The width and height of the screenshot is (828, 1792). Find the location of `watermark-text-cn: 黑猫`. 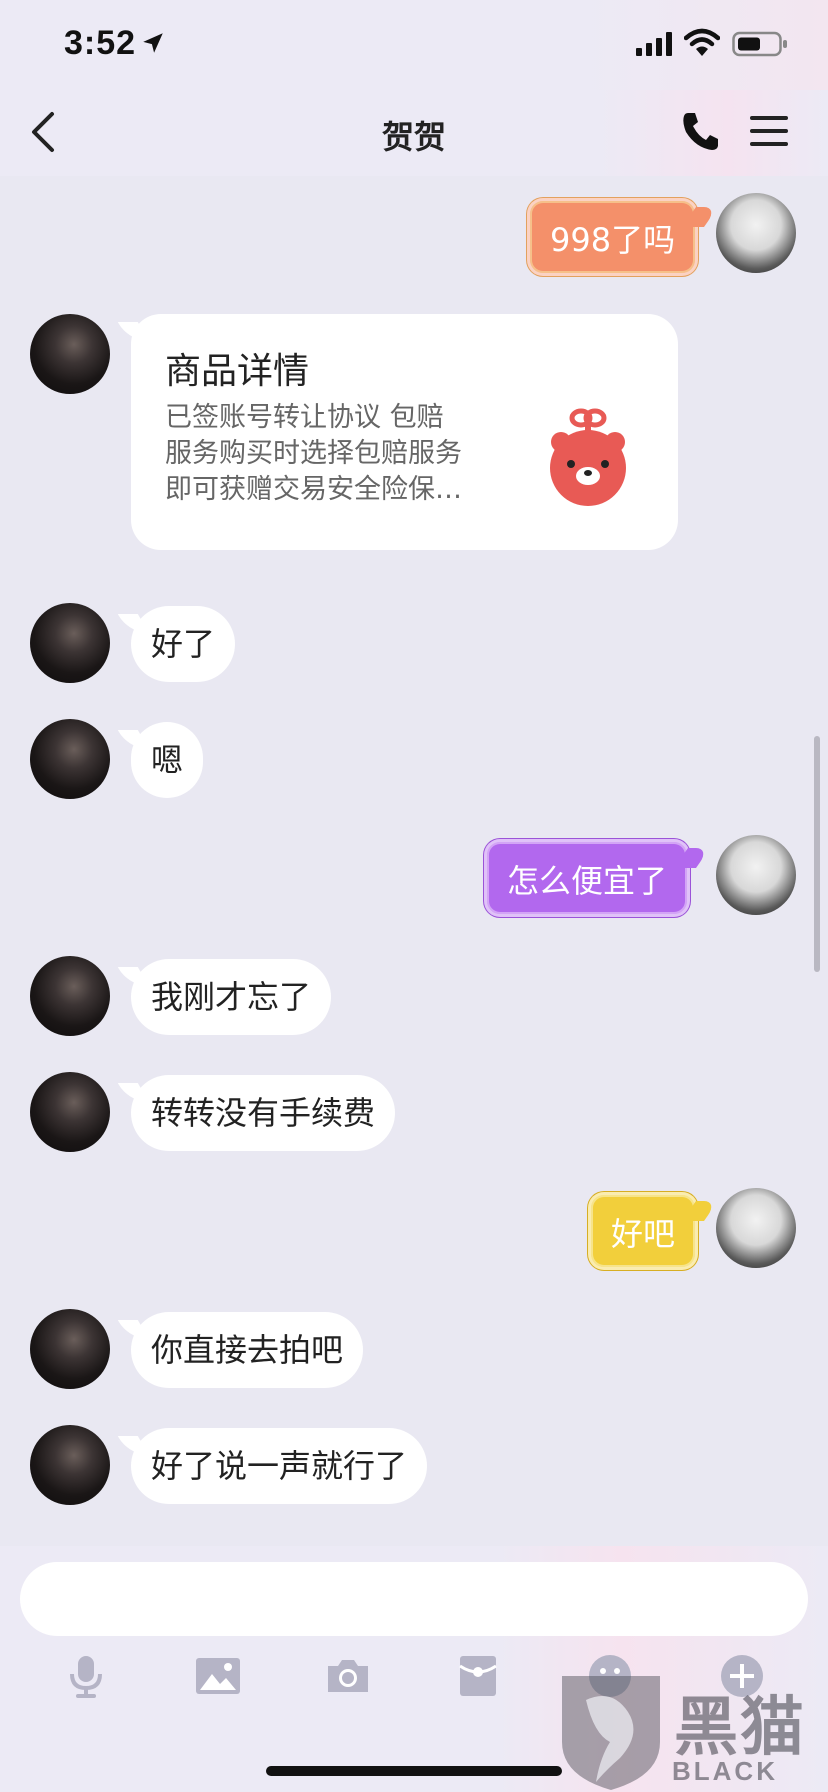

watermark-text-cn: 黑猫 is located at coordinates (740, 1728).